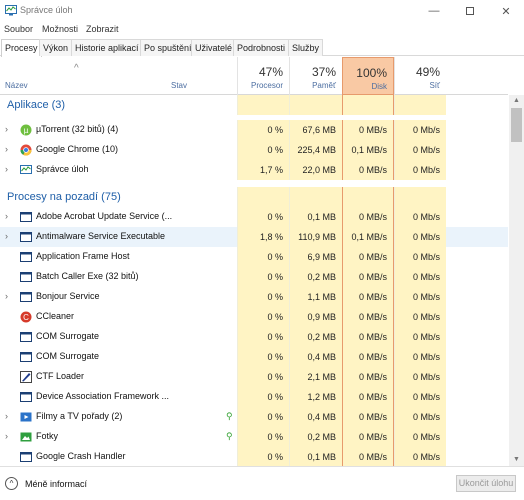 The height and width of the screenshot is (500, 524). What do you see at coordinates (516, 125) in the screenshot?
I see `scrollbar-thumb` at bounding box center [516, 125].